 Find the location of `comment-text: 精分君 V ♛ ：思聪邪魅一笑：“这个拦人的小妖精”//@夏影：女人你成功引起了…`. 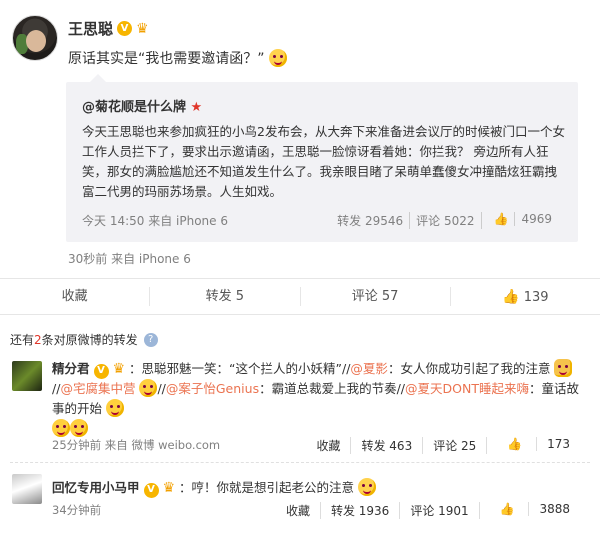

comment-text: 精分君 V ♛ ：思聪邪魅一笑：“这个拦人的小妖精”//@夏影：女人你成功引起了… is located at coordinates (317, 399).